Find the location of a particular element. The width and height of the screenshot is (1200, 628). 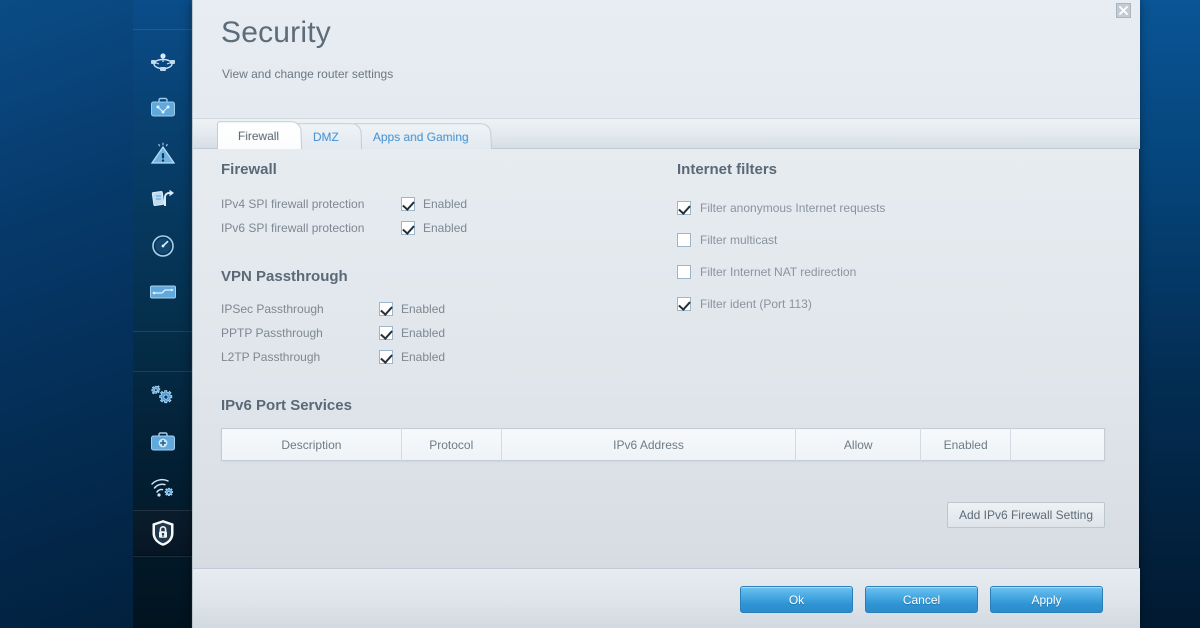

ok-button-label: Ok is located at coordinates (796, 599).